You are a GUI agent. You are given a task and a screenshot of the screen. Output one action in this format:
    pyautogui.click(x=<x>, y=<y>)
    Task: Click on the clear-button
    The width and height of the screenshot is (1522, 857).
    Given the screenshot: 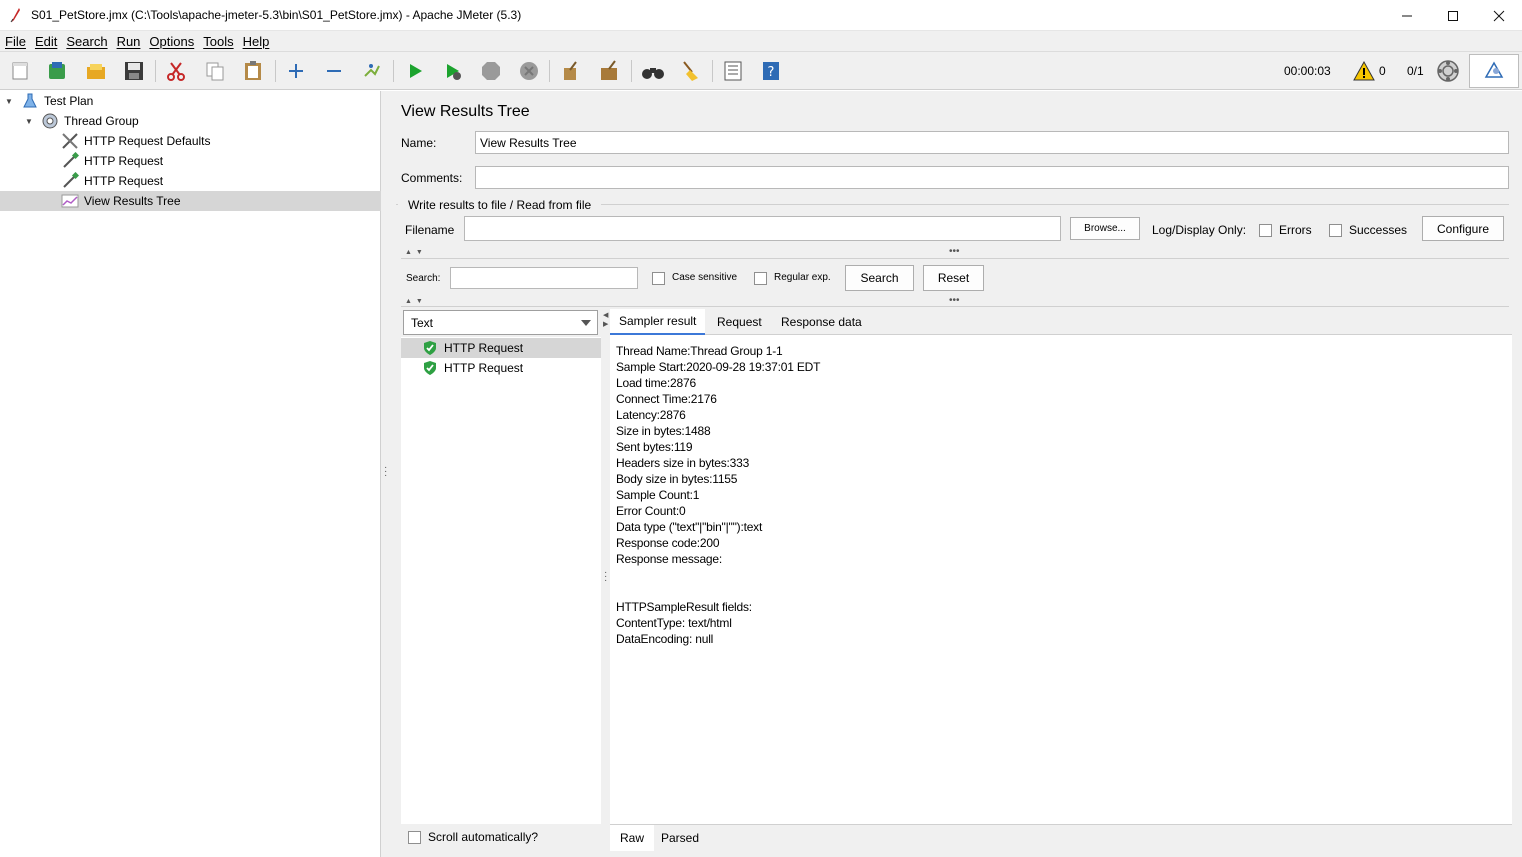 What is the action you would take?
    pyautogui.click(x=571, y=71)
    